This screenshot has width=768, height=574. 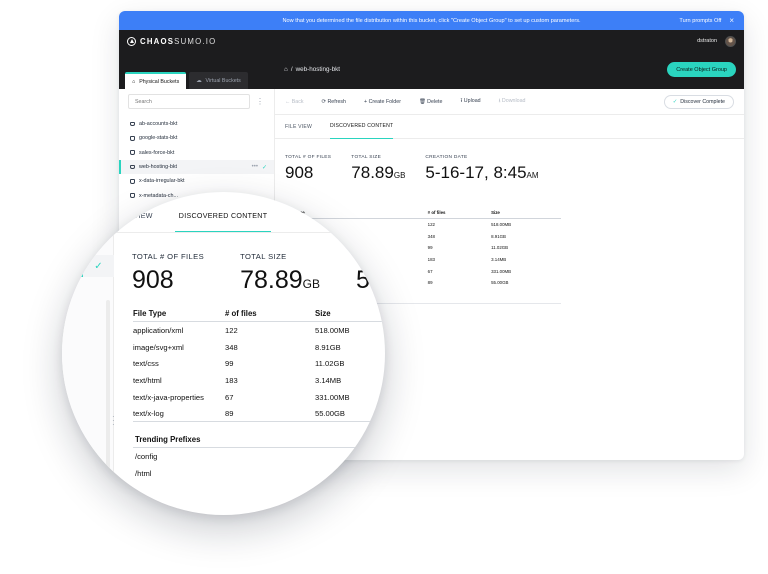 I want to click on tab-physical-buckets: ⌂ Physical Buckets, so click(x=156, y=80).